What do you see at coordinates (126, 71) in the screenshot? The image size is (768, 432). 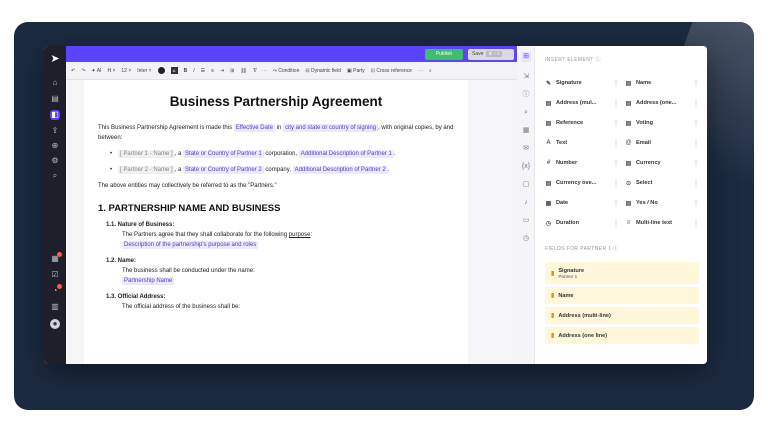 I see `font-size-select: 12 ˅` at bounding box center [126, 71].